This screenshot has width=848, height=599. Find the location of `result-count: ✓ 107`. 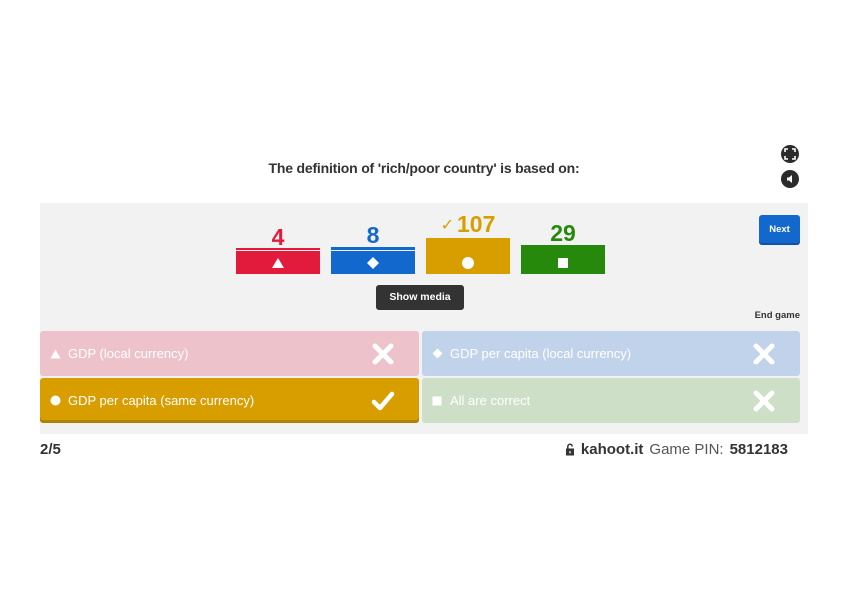

result-count: ✓ 107 is located at coordinates (468, 225).